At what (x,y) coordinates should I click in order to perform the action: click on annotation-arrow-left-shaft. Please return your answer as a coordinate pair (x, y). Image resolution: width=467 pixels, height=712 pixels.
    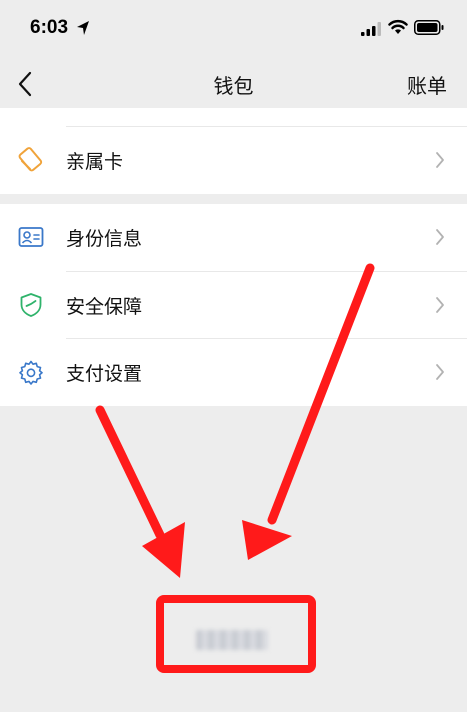
    Looking at the image, I should click on (130, 472).